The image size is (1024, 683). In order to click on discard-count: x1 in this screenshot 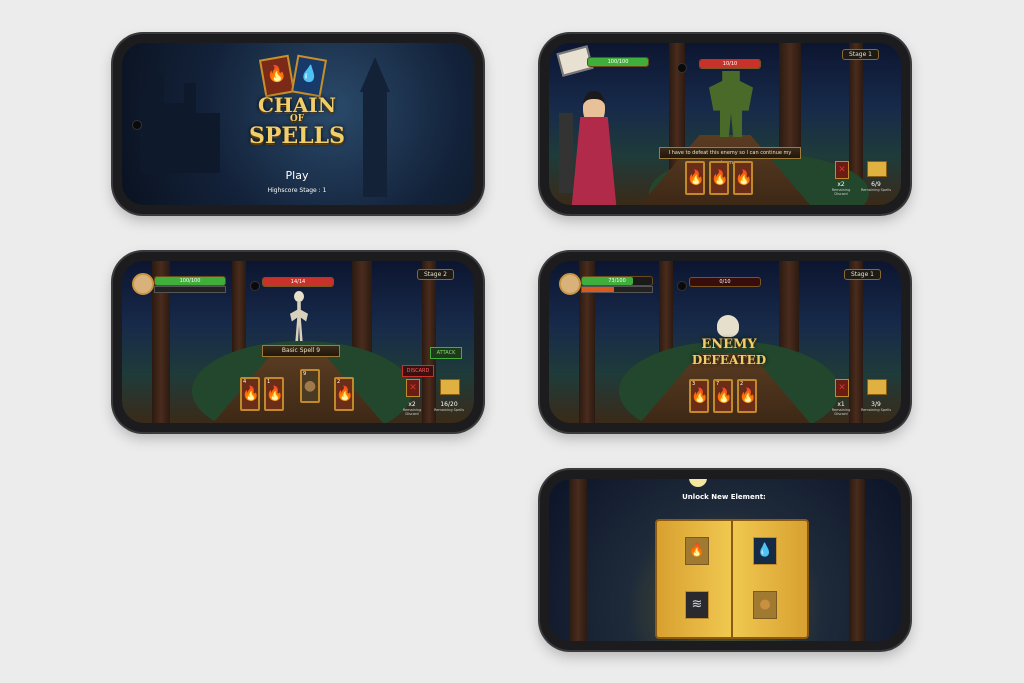, I will do `click(841, 404)`.